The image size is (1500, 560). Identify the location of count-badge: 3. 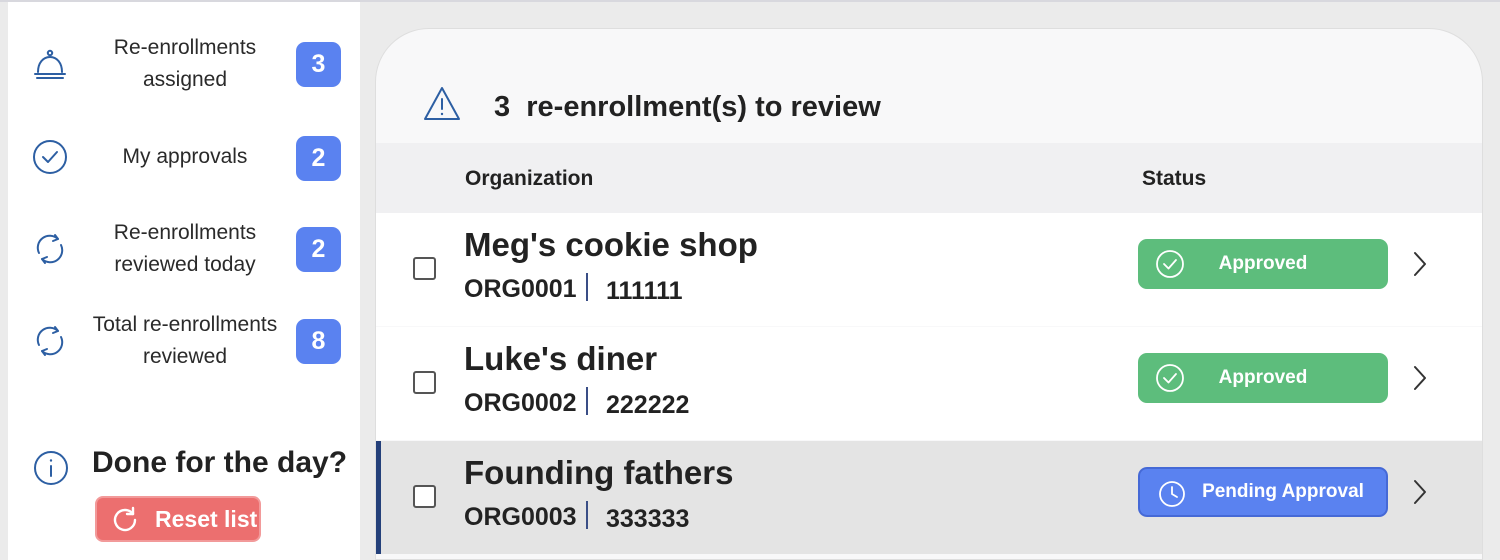
(318, 64).